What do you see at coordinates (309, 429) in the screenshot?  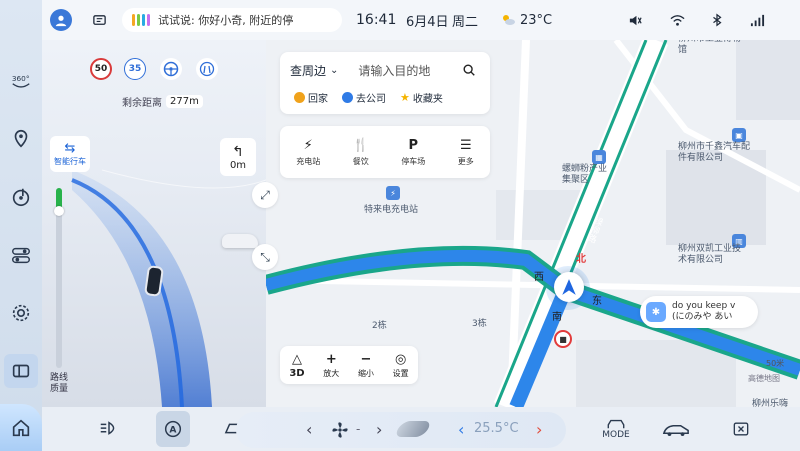 I see `fan-decrease-button: ‹` at bounding box center [309, 429].